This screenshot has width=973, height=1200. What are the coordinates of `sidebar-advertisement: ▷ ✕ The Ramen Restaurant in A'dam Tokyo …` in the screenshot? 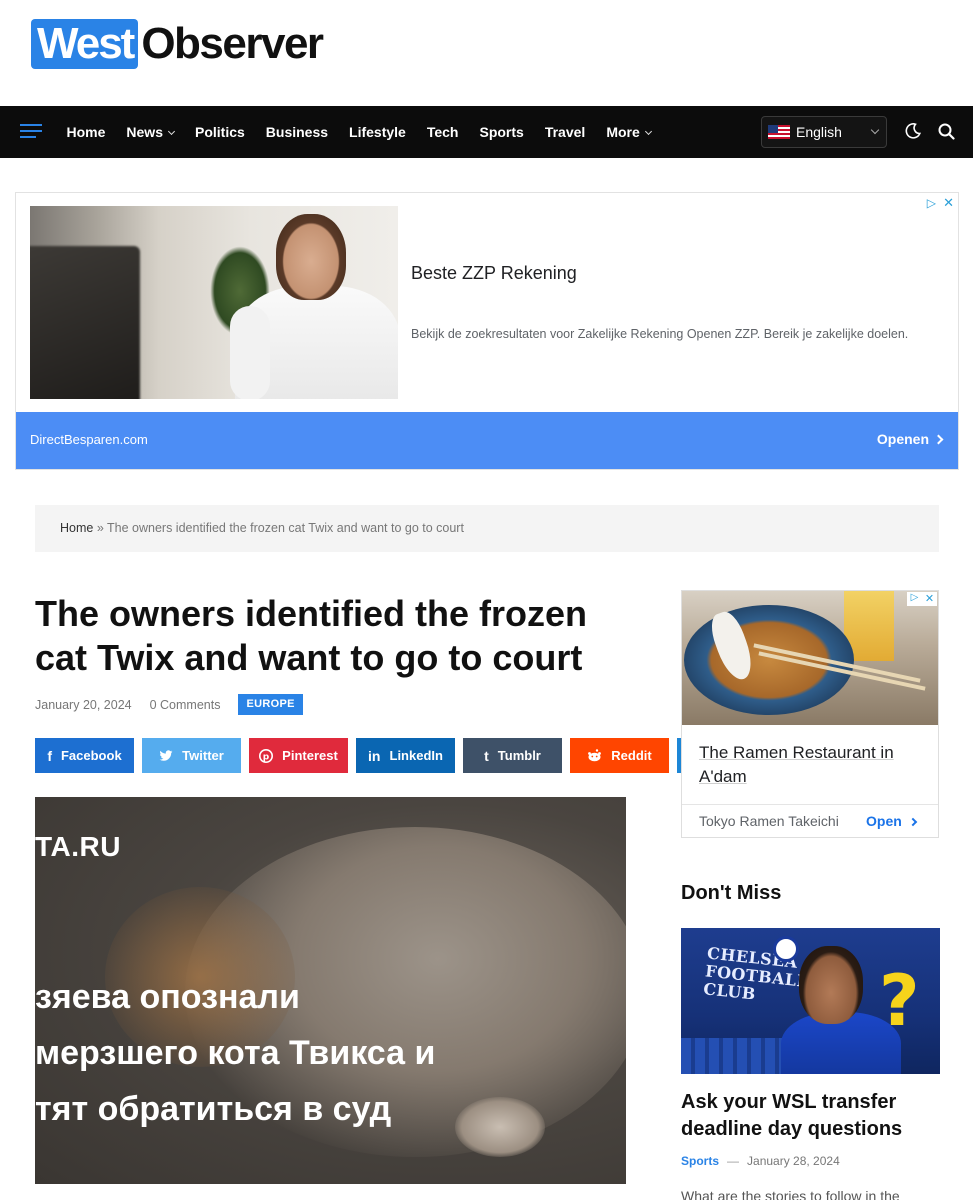 It's located at (810, 714).